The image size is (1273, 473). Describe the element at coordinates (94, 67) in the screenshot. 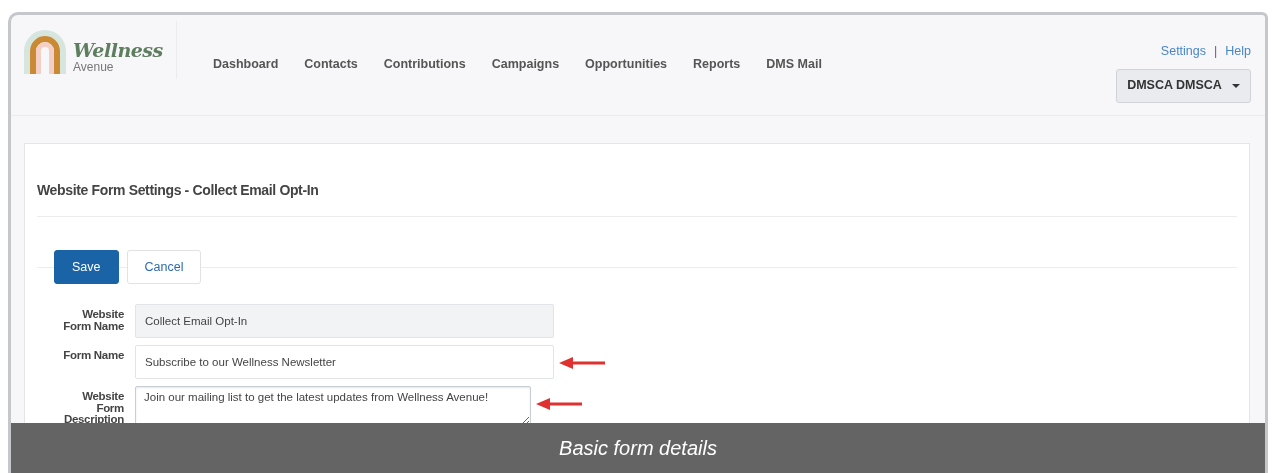

I see `logo-subtitle: Avenue` at that location.